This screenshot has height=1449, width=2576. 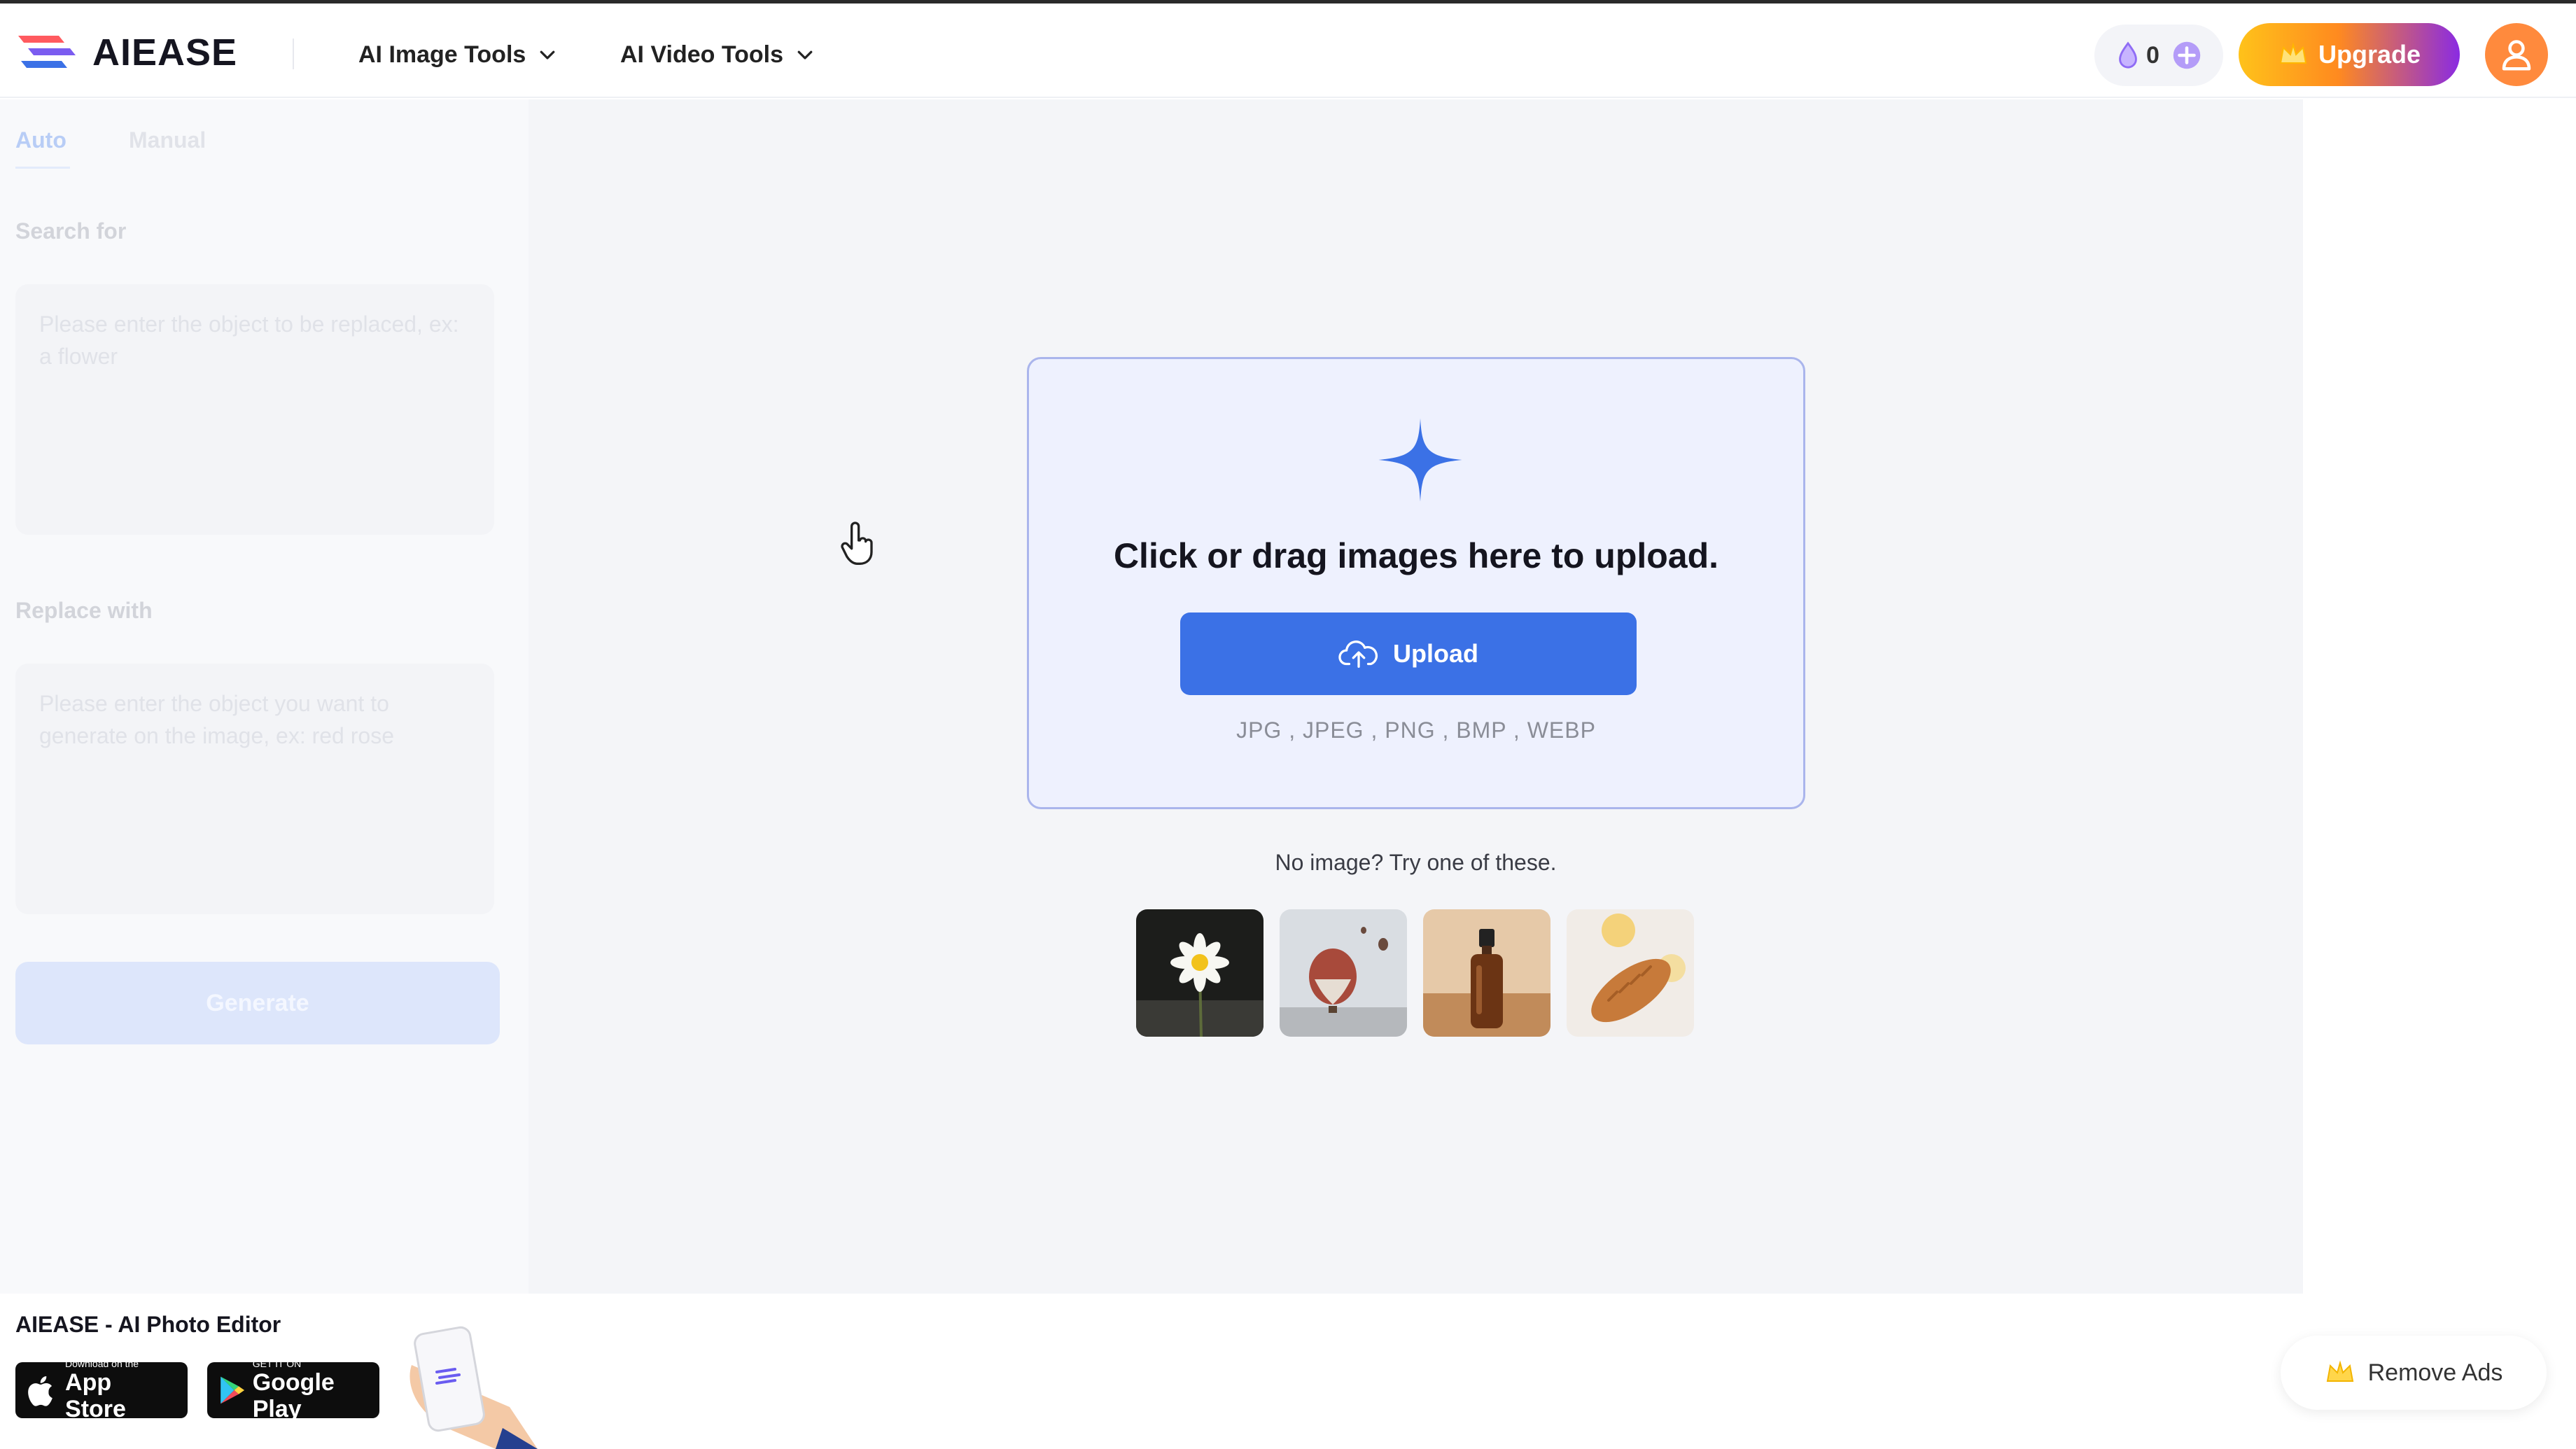 What do you see at coordinates (257, 1003) in the screenshot?
I see `generate-button: Generate` at bounding box center [257, 1003].